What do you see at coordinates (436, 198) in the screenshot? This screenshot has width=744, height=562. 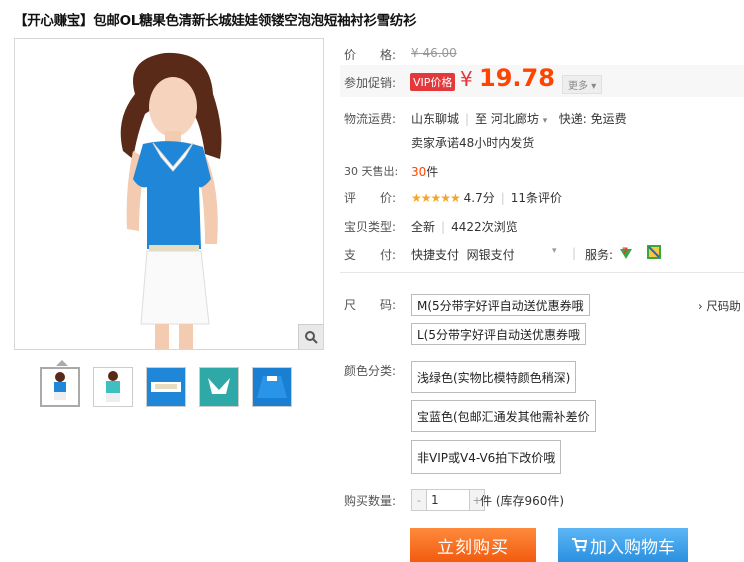 I see `star-rating-icon: ★★★★★` at bounding box center [436, 198].